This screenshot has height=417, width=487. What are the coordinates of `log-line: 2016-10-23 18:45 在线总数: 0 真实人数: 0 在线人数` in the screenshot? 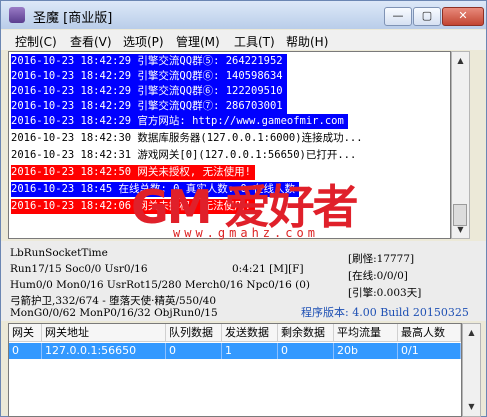 It's located at (155, 189).